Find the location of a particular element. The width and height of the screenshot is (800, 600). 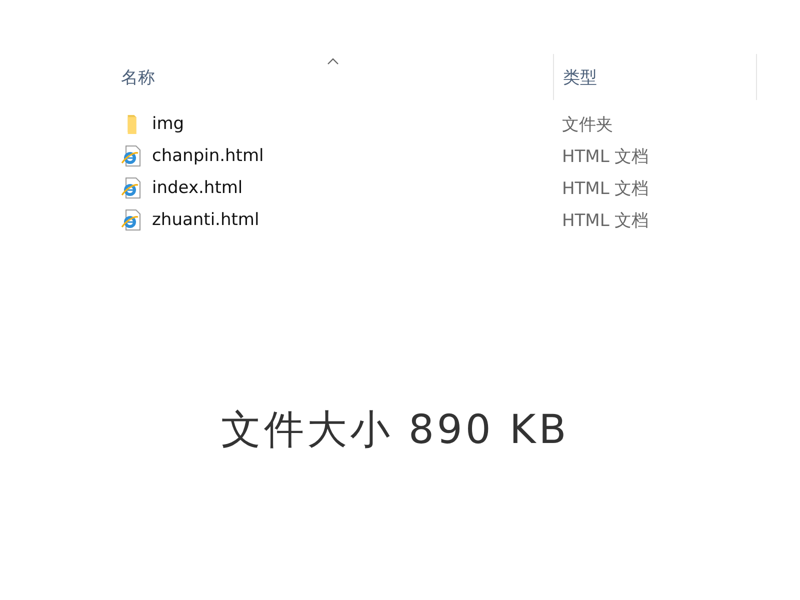

column-header: 名称 is located at coordinates (332, 77).